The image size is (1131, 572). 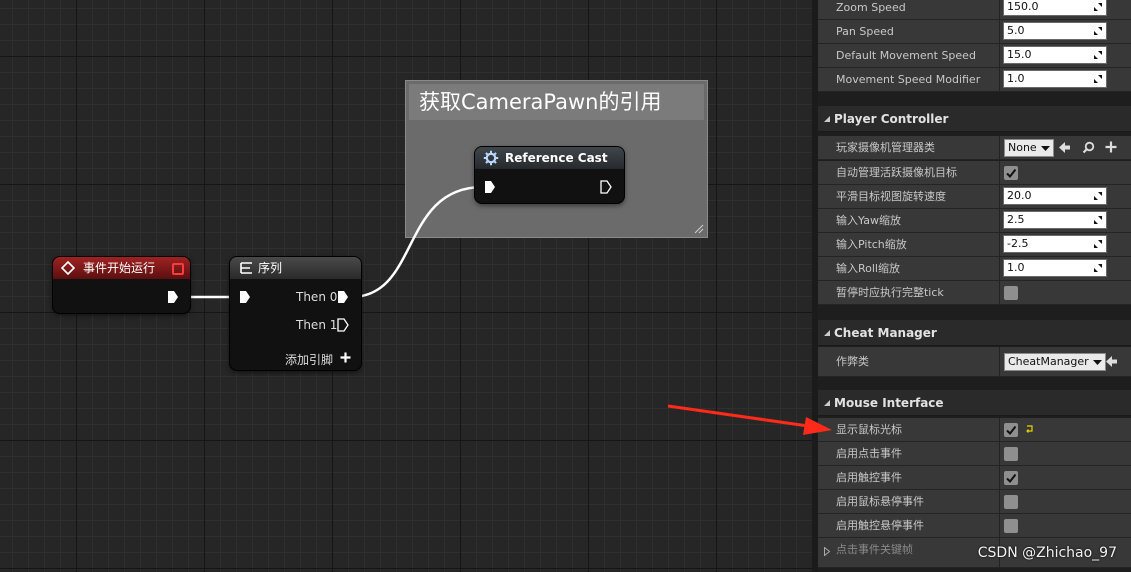 What do you see at coordinates (874, 549) in the screenshot?
I see `property-label: 点击事件关键帧` at bounding box center [874, 549].